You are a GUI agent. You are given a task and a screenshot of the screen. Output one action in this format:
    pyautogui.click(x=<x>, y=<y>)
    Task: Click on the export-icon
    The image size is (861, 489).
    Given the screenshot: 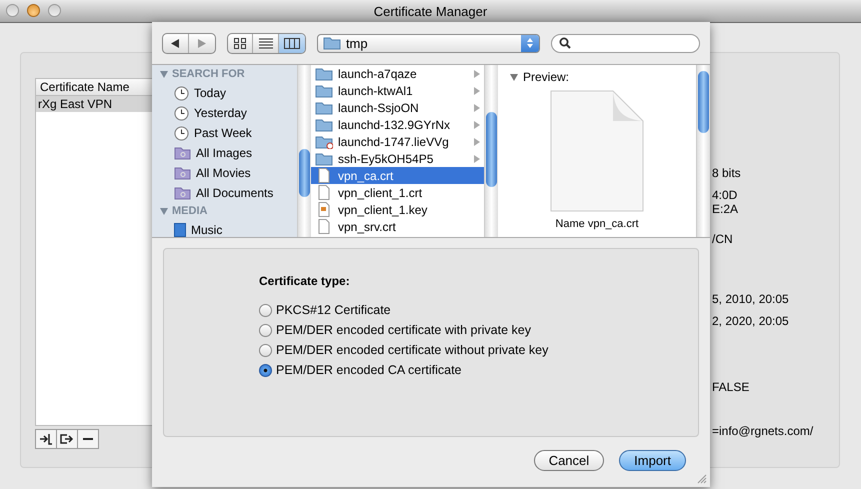 What is the action you would take?
    pyautogui.click(x=67, y=439)
    